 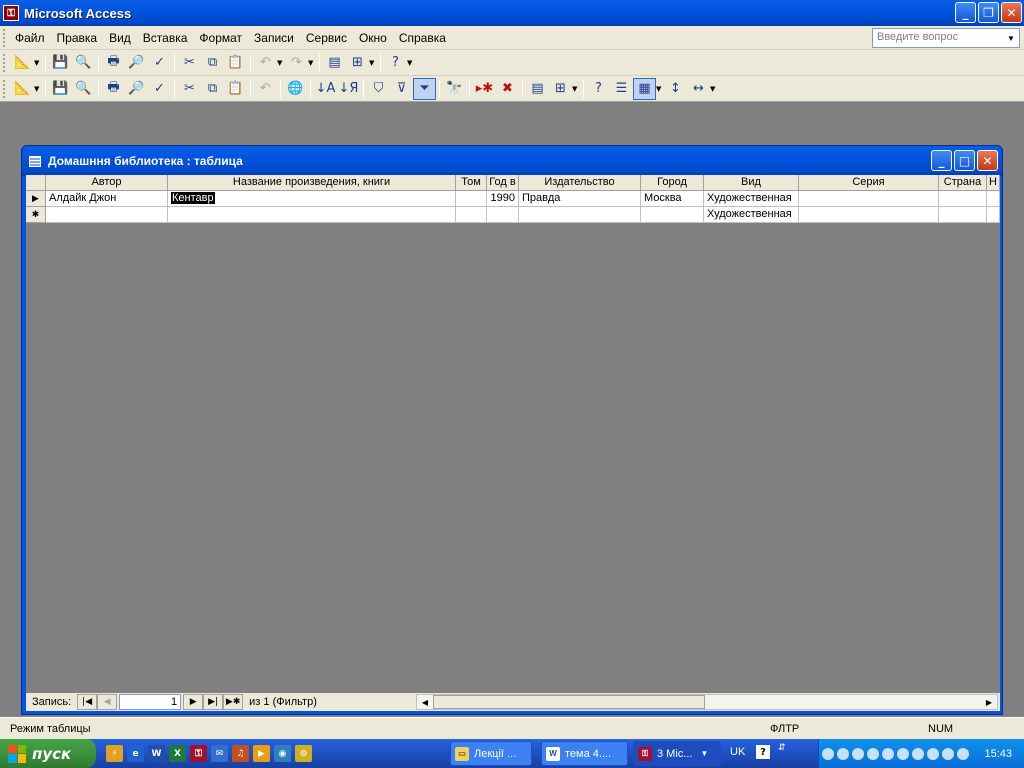 What do you see at coordinates (11, 13) in the screenshot?
I see `access-app-icon: ⚿` at bounding box center [11, 13].